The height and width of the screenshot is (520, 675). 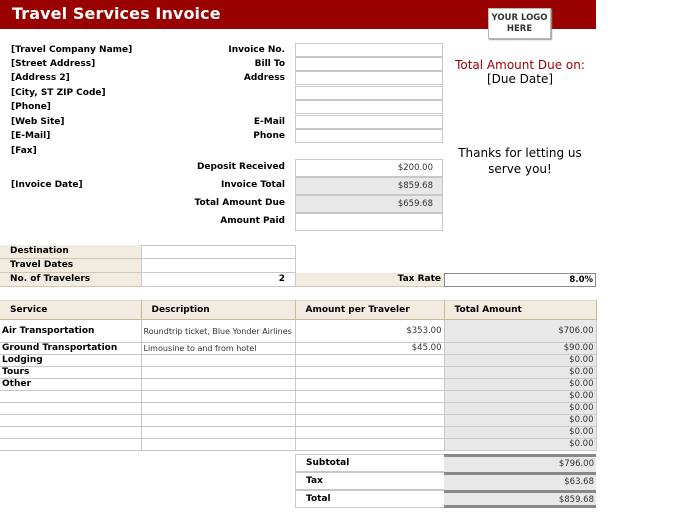 I want to click on deposit-label: Deposit Received, so click(x=240, y=167).